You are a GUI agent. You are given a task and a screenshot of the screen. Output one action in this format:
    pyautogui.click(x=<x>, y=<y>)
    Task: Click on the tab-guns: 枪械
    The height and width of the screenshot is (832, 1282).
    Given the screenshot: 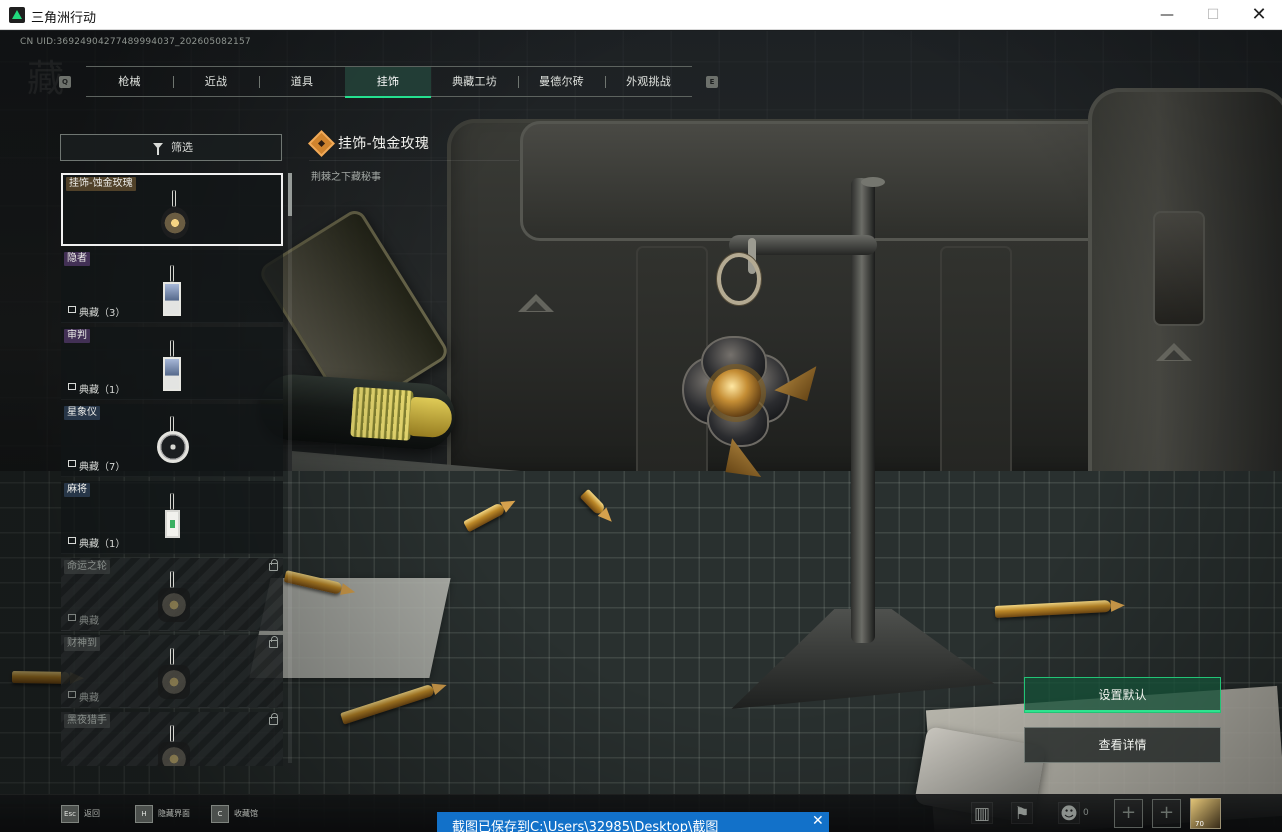 What is the action you would take?
    pyautogui.click(x=129, y=82)
    